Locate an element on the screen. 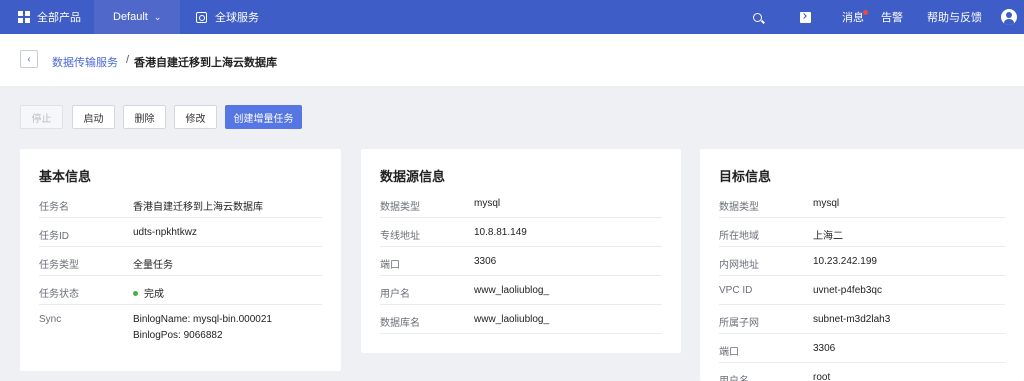 Image resolution: width=1024 pixels, height=381 pixels. info-row: 数据库名 www_laoliublog_ is located at coordinates (521, 319).